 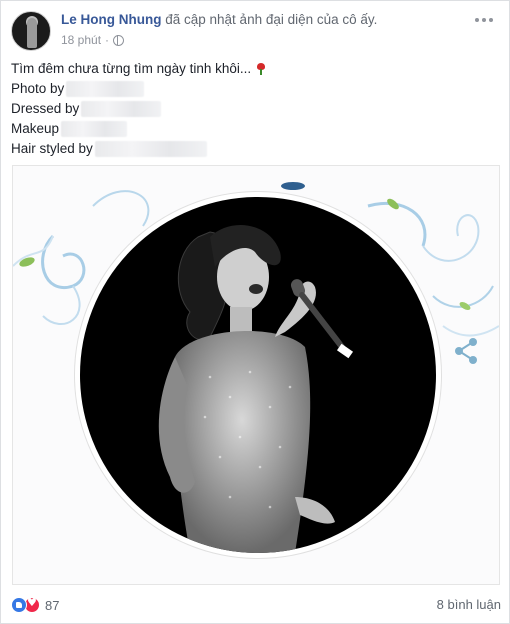 I want to click on credit-label: Makeup, so click(x=35, y=128).